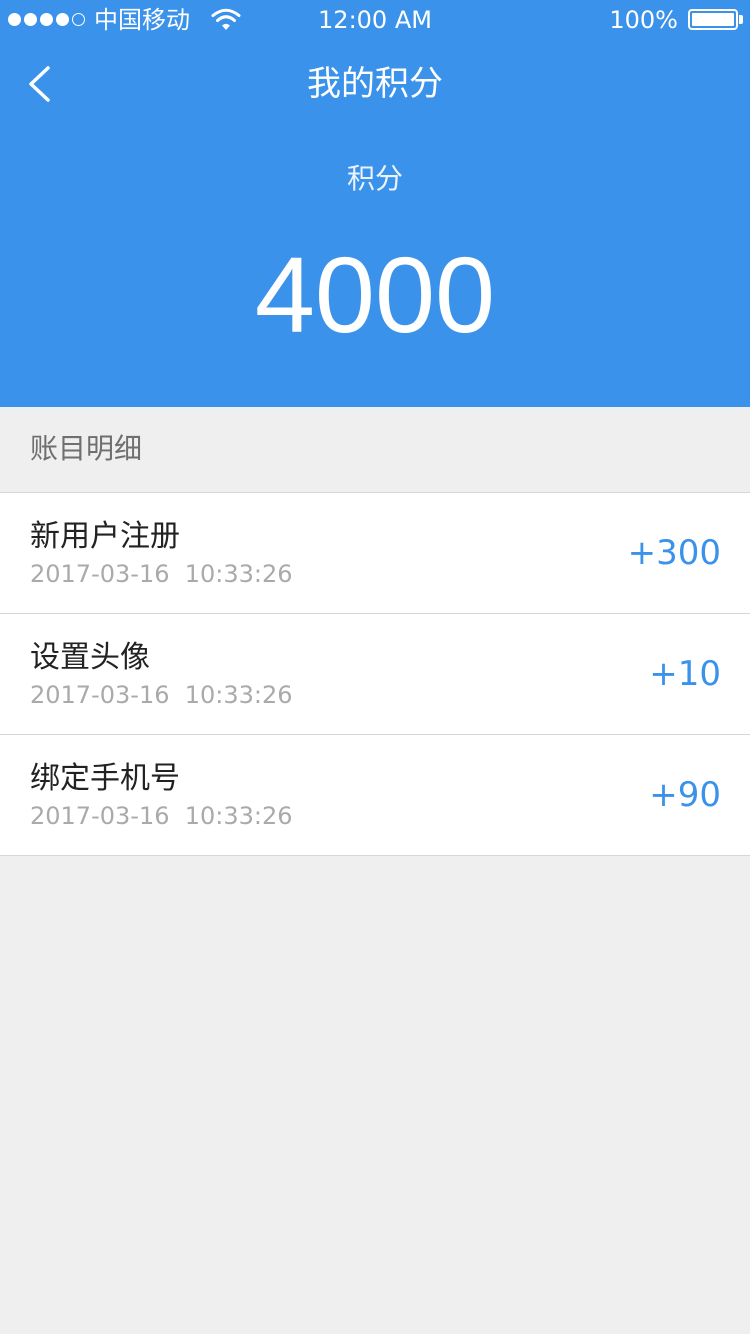  Describe the element at coordinates (741, 19) in the screenshot. I see `battery-tip` at that location.